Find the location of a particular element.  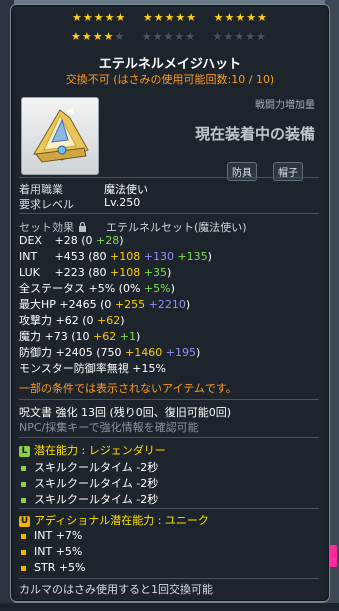

additional-potential-header: U アディショナル潜在能力 : ユニーク is located at coordinates (114, 520).